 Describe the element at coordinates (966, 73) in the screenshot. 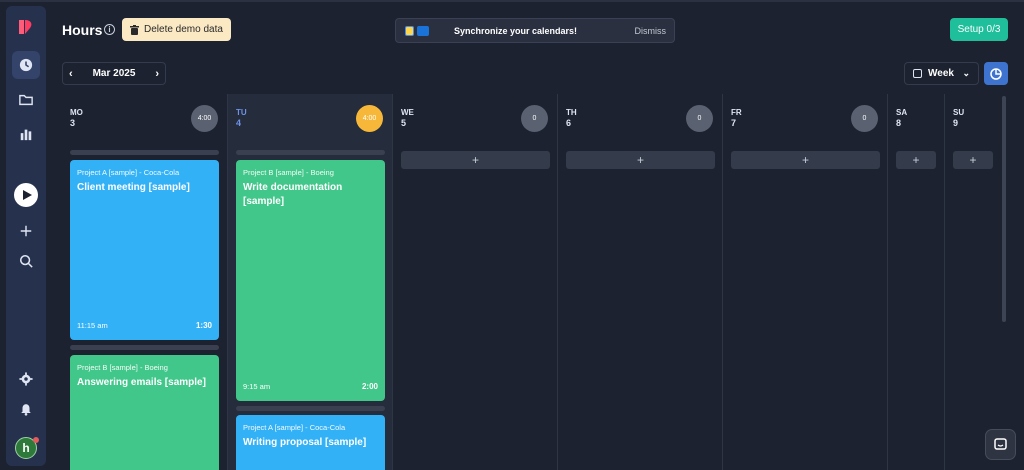

I see `chevron-down-icon: ⌄` at that location.